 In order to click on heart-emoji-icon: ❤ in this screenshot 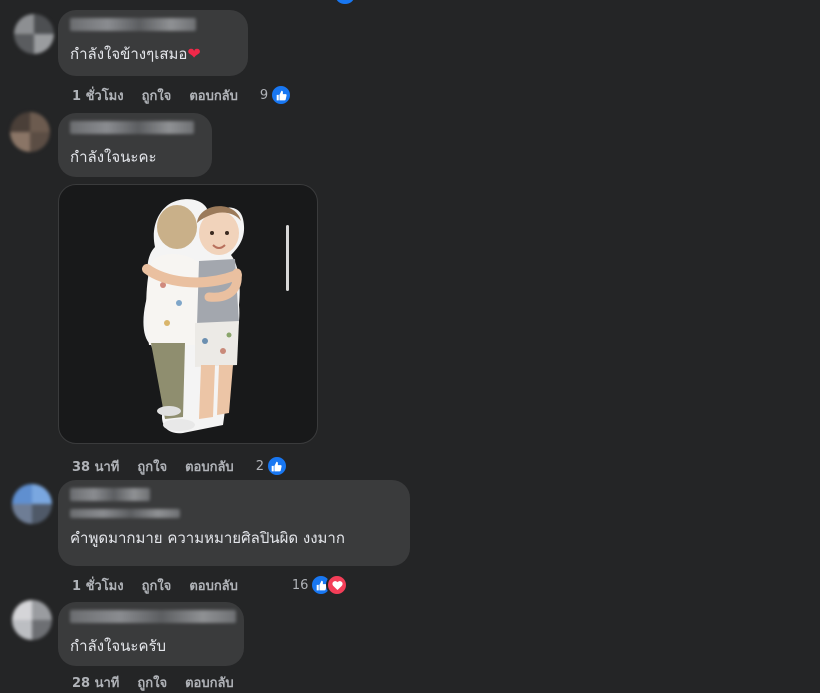, I will do `click(194, 53)`.